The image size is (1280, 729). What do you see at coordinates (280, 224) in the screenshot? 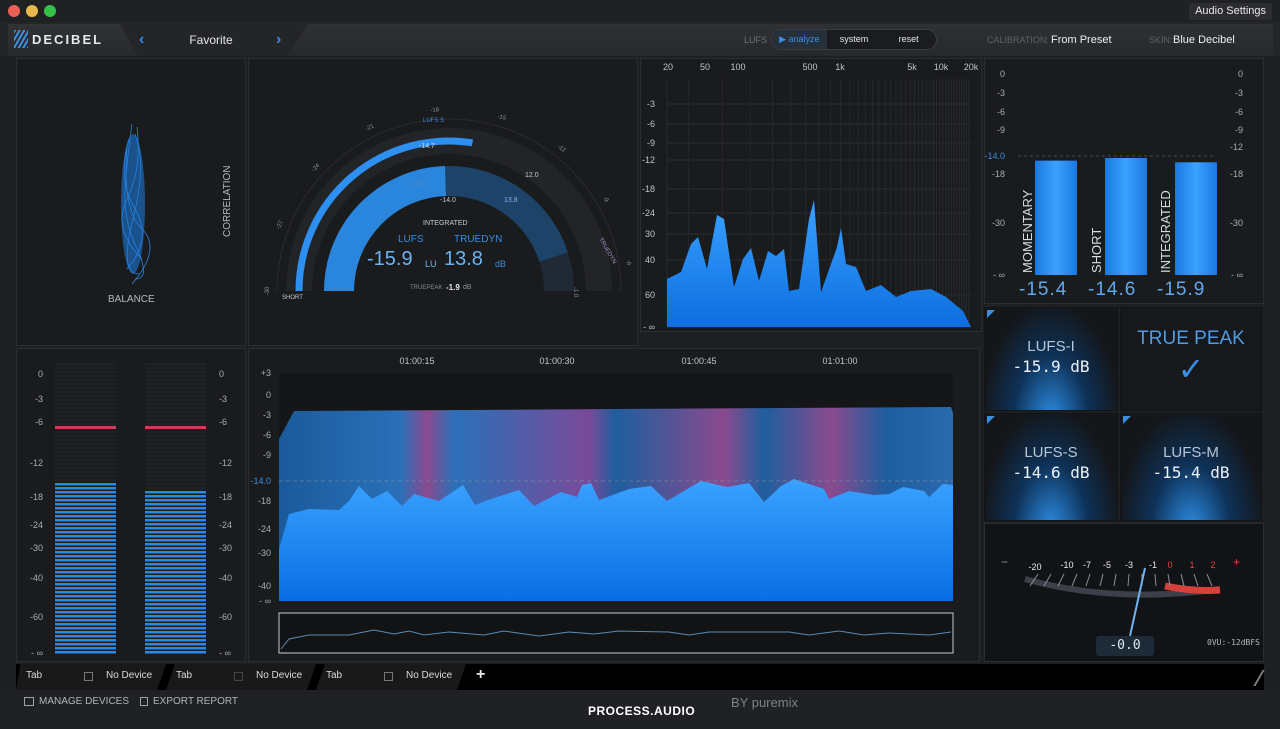
I see `gauge-tick-label: -27` at bounding box center [280, 224].